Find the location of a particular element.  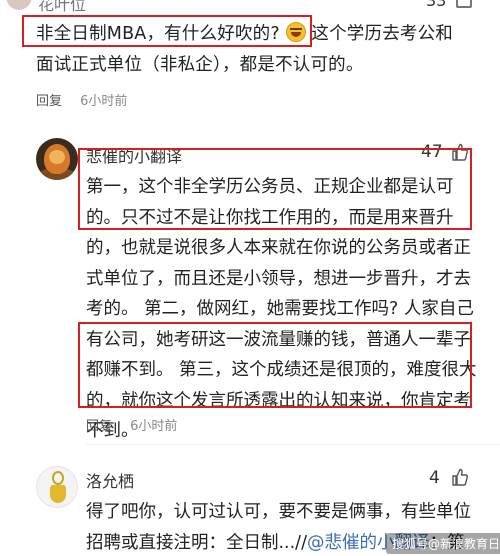

like-count: 4 is located at coordinates (434, 478).